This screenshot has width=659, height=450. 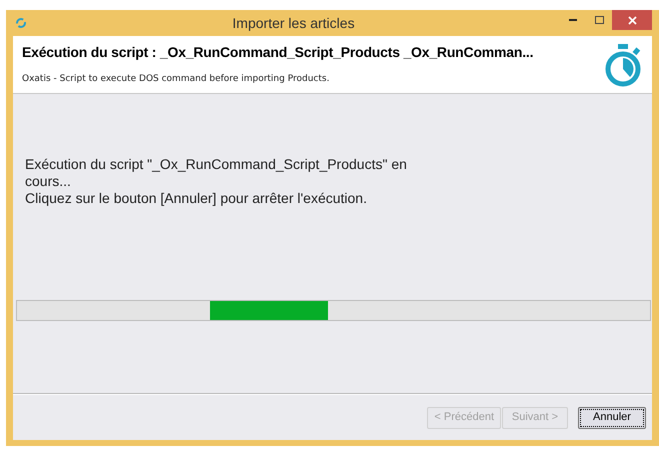 I want to click on window-title: Importer les articles, so click(x=293, y=23).